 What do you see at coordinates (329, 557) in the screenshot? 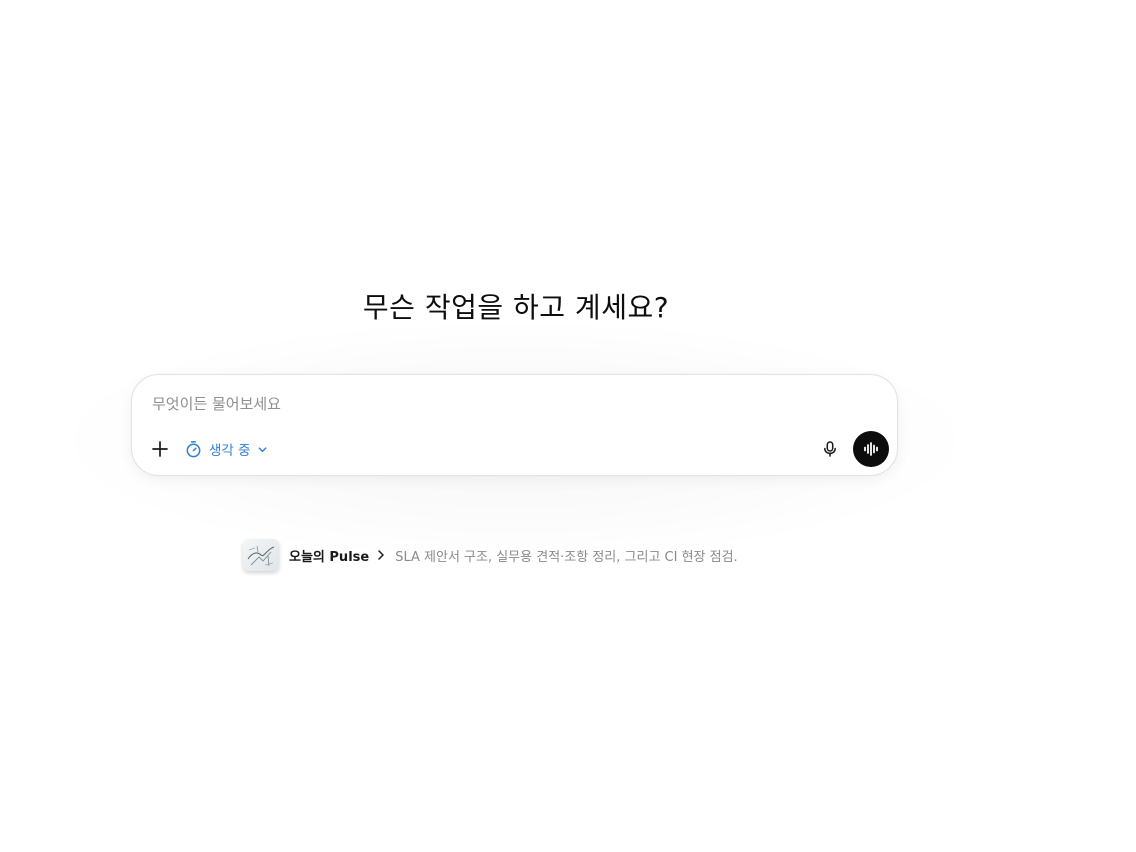
I see `pulse-title: 오늘의 Pulse` at bounding box center [329, 557].